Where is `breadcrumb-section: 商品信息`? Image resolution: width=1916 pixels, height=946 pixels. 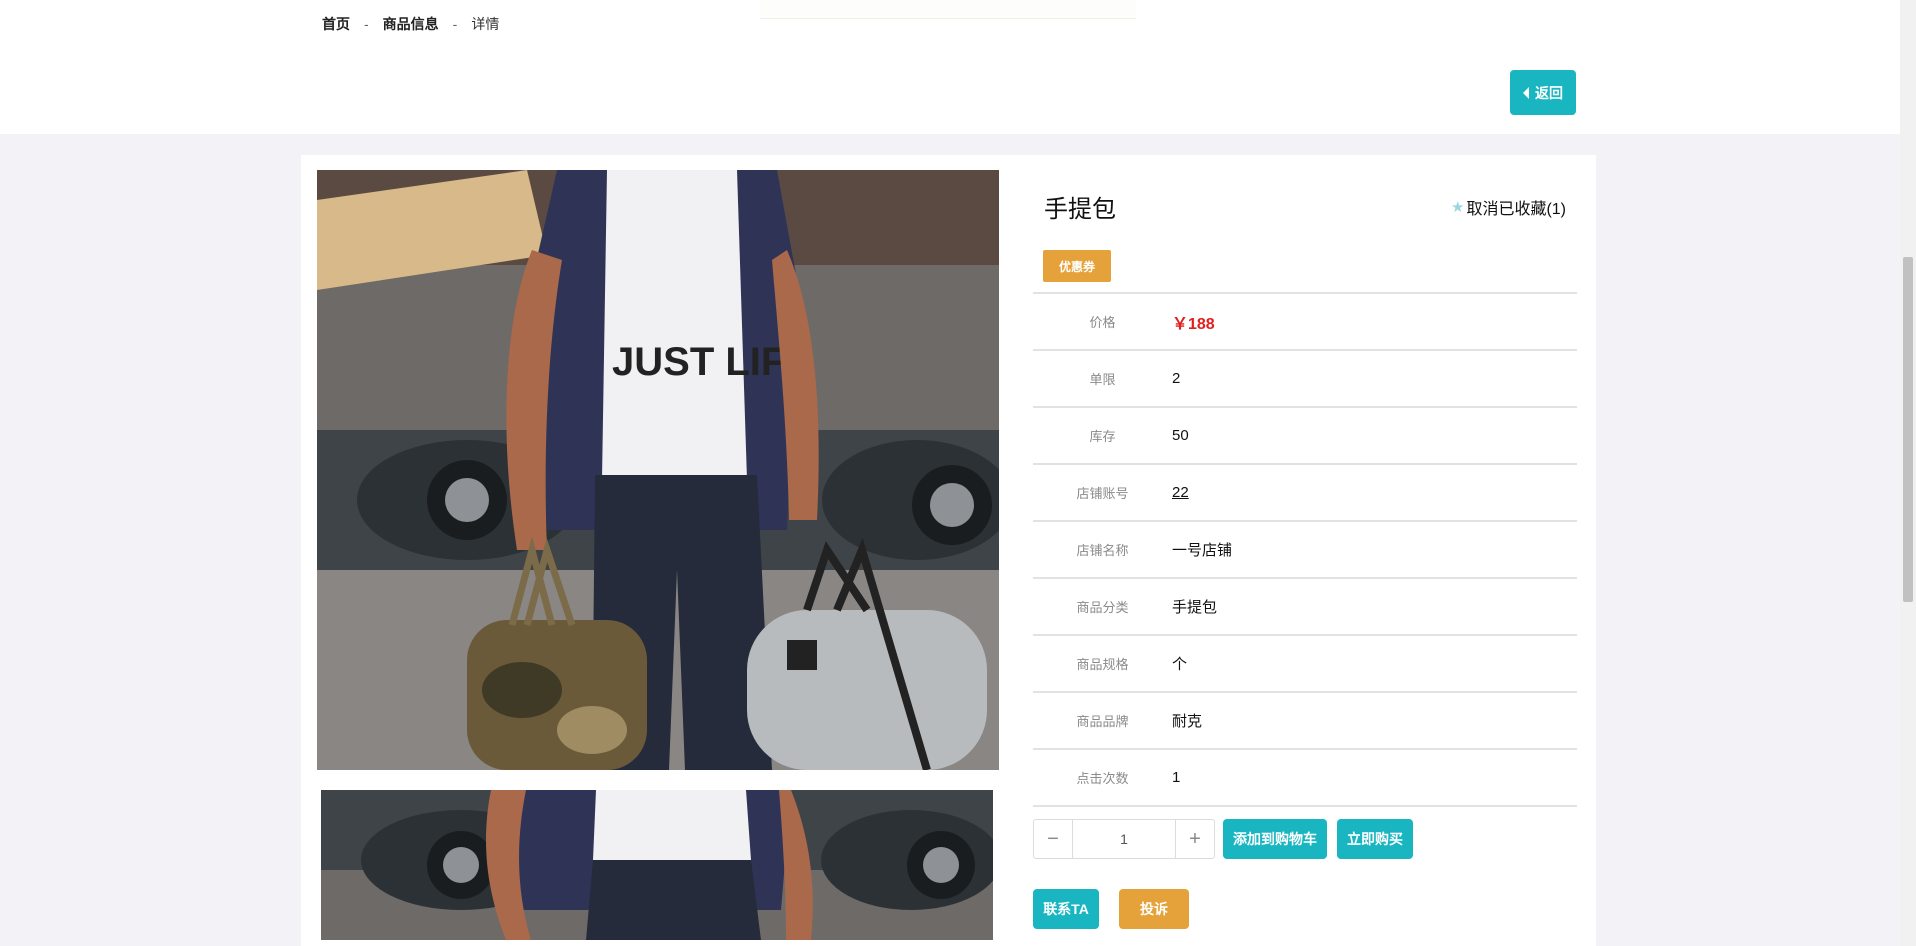 breadcrumb-section: 商品信息 is located at coordinates (411, 24).